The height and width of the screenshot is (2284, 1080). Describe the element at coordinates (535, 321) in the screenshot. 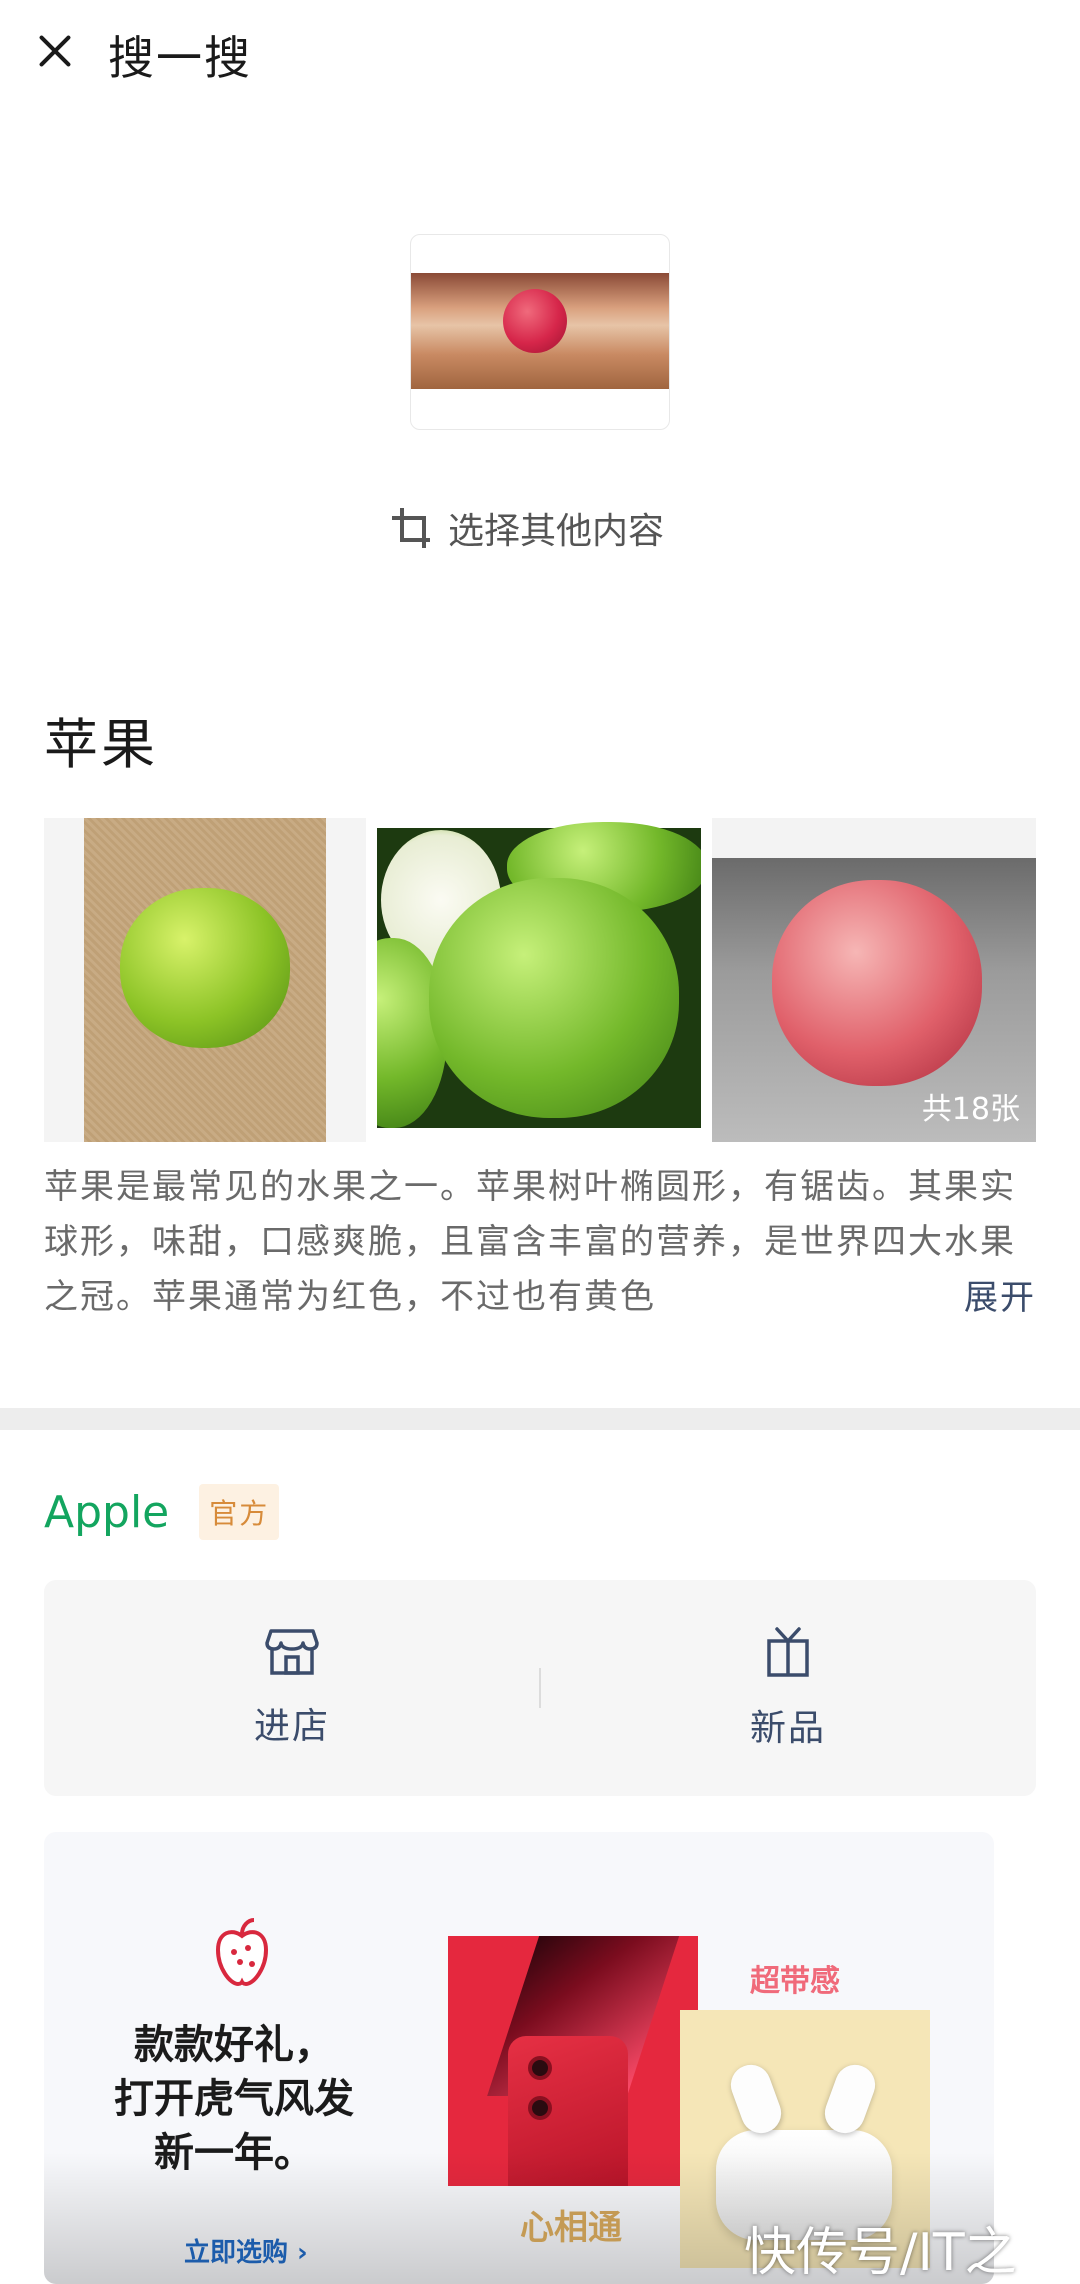

I see `query-apple-image` at that location.